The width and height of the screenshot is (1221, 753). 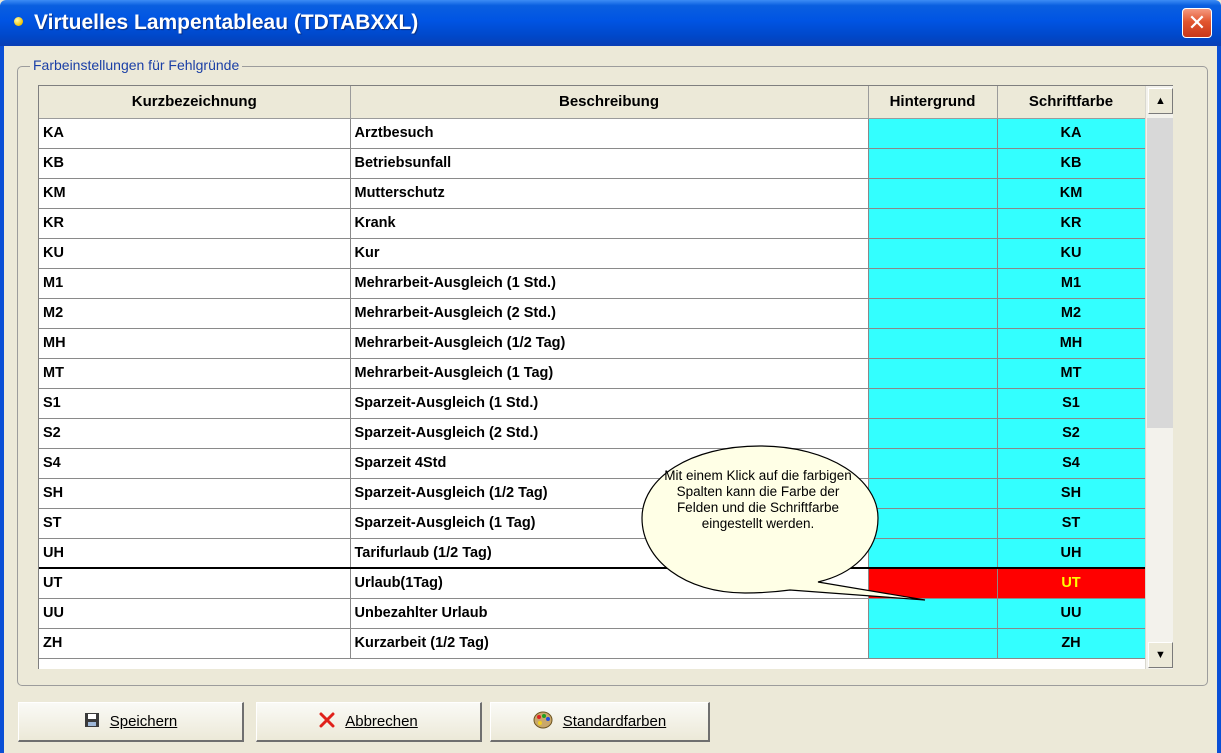 What do you see at coordinates (592, 463) in the screenshot?
I see `table-row: S4 Sparzeit 4Std S4` at bounding box center [592, 463].